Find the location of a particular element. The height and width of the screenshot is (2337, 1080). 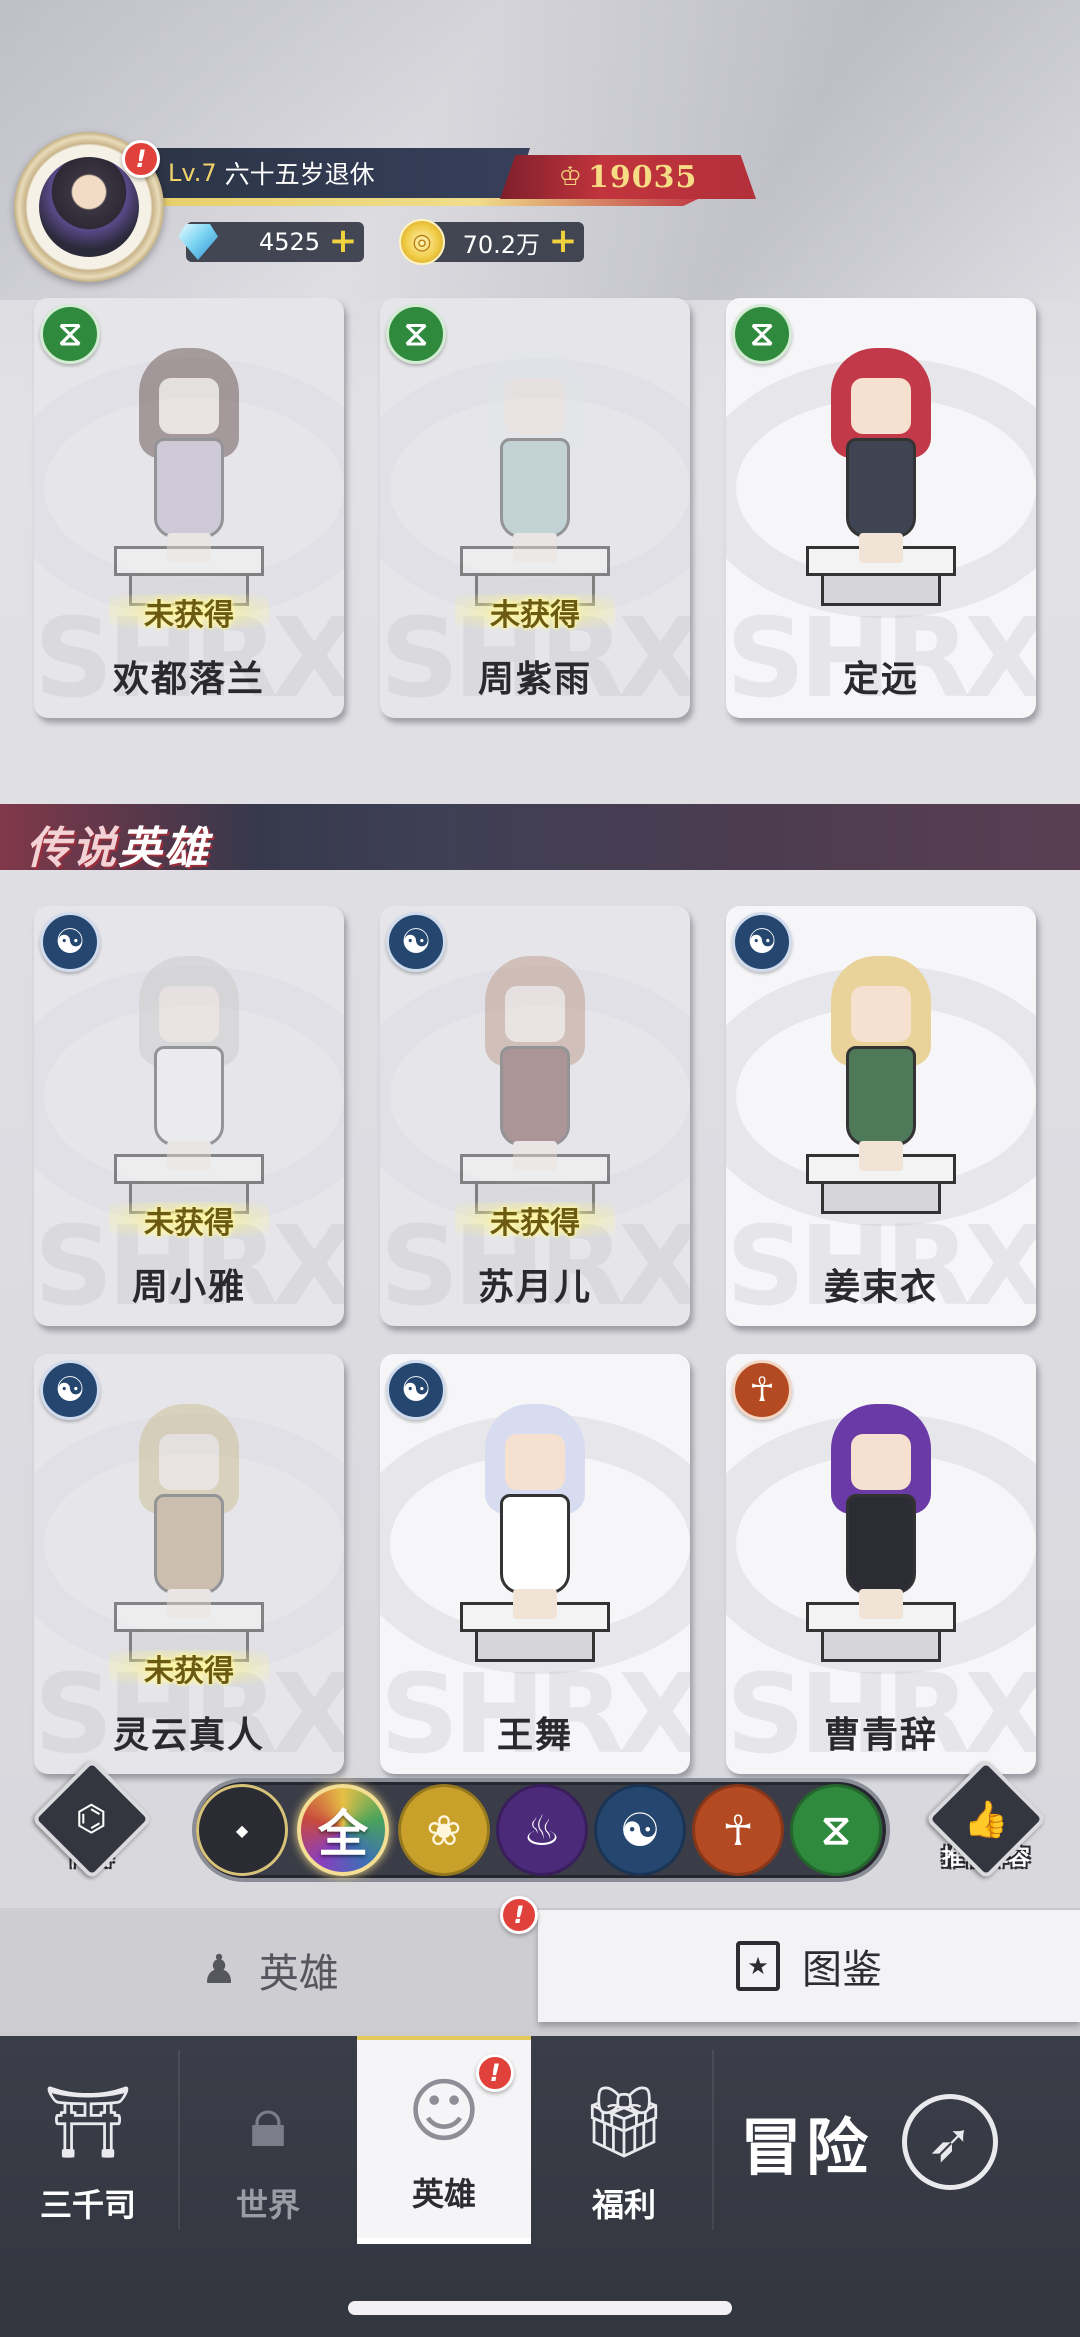

filter-lotus-button: ❀ is located at coordinates (444, 1830).